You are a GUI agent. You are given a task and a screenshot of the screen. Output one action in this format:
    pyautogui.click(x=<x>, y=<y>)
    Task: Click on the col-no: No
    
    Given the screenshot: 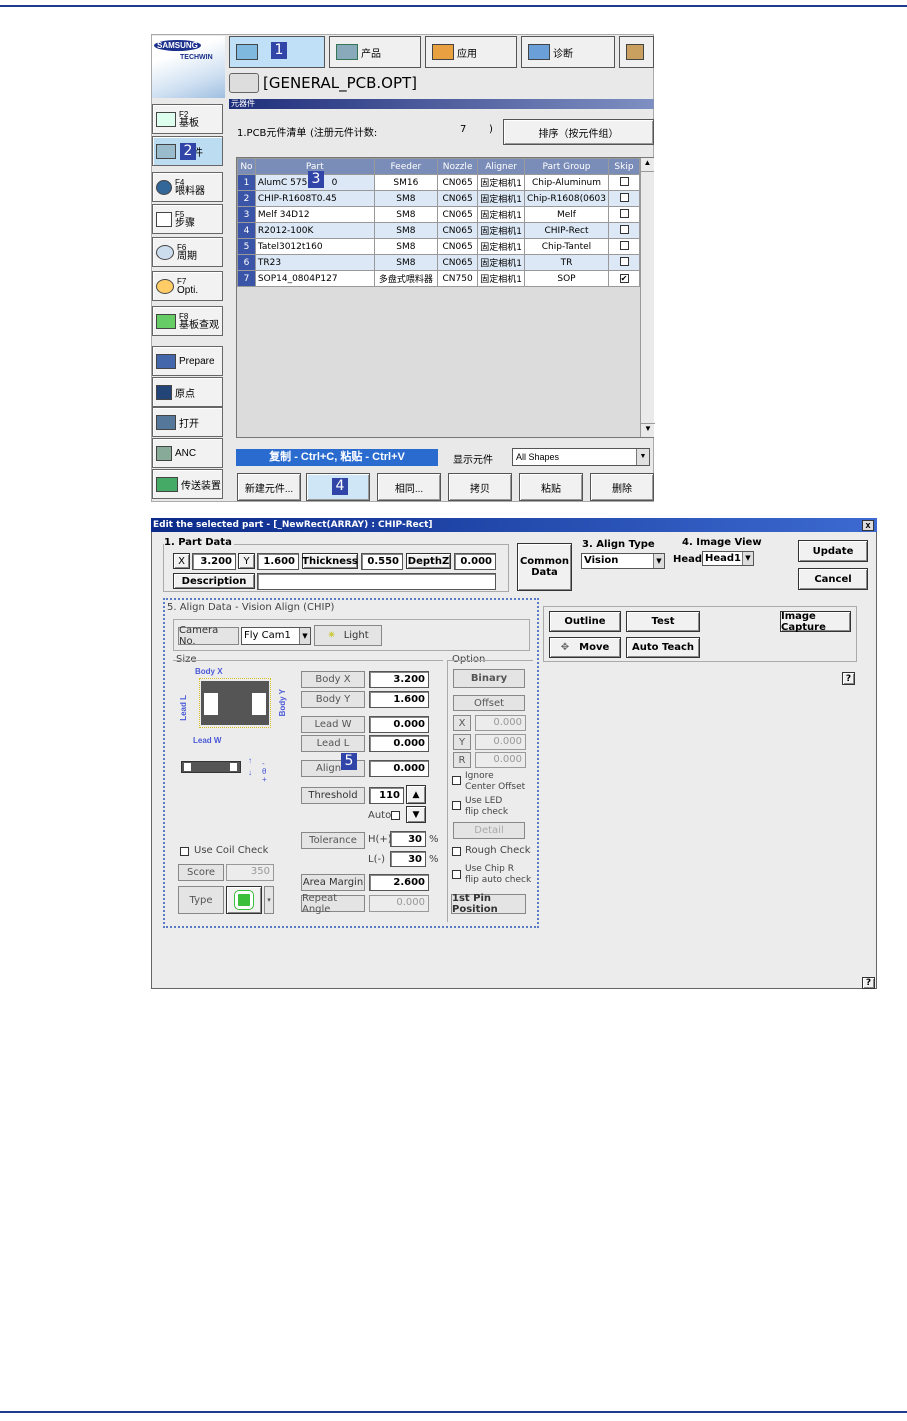 What is the action you would take?
    pyautogui.click(x=246, y=166)
    